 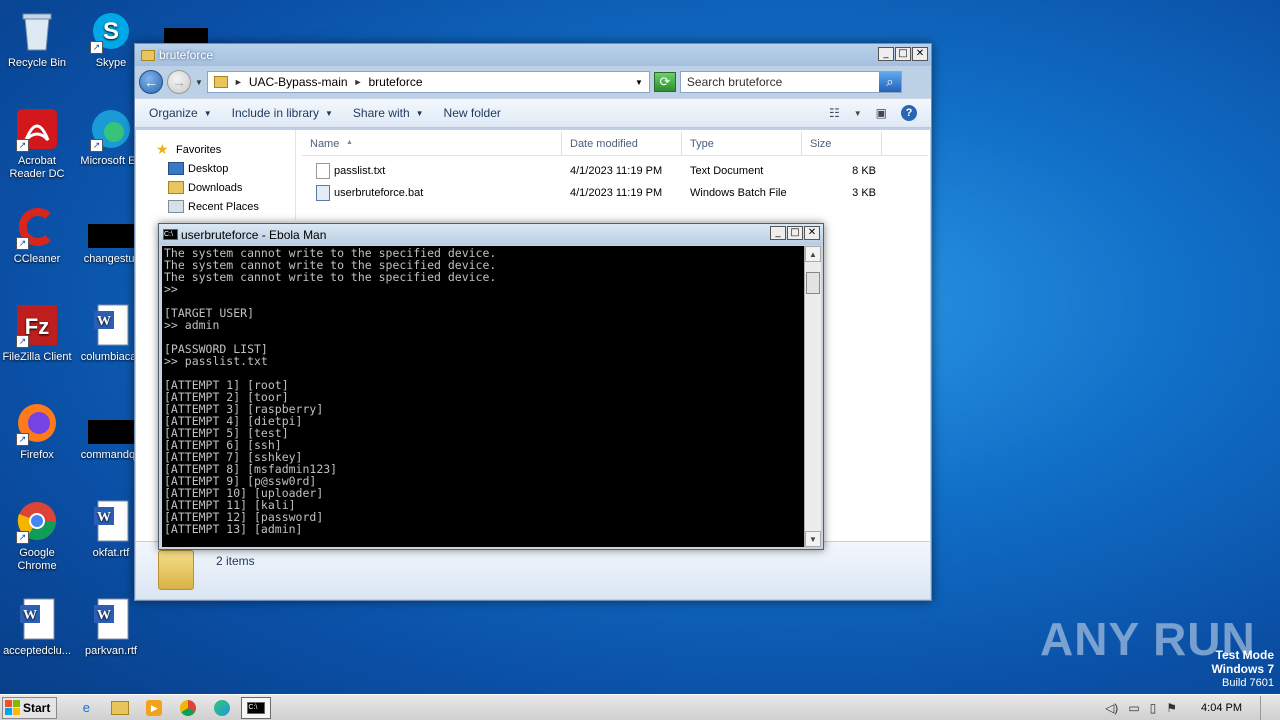 What do you see at coordinates (1153, 708) in the screenshot?
I see `battery-icon: ▯` at bounding box center [1153, 708].